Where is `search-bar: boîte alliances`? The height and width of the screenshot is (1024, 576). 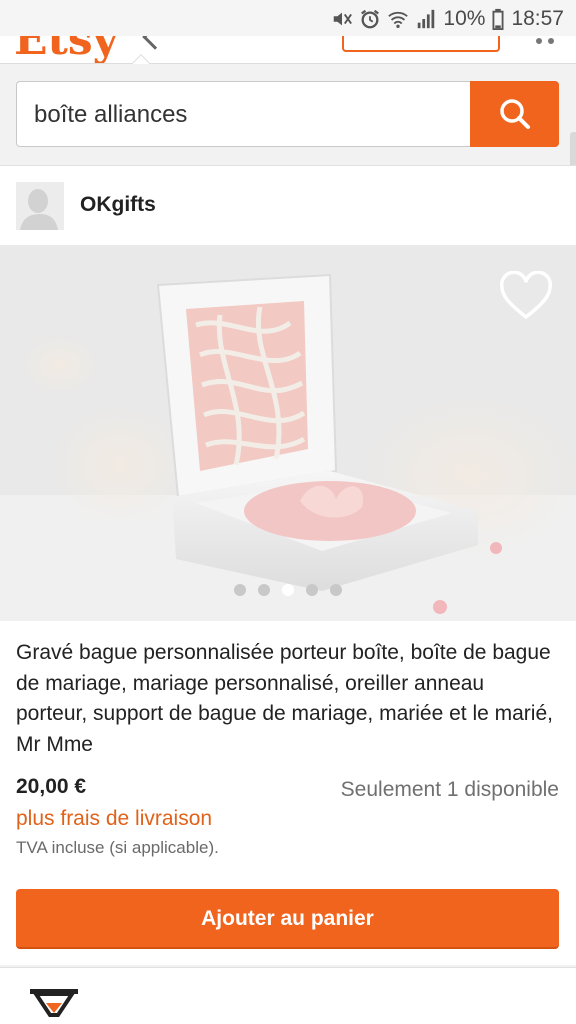
search-bar: boîte alliances is located at coordinates (288, 114).